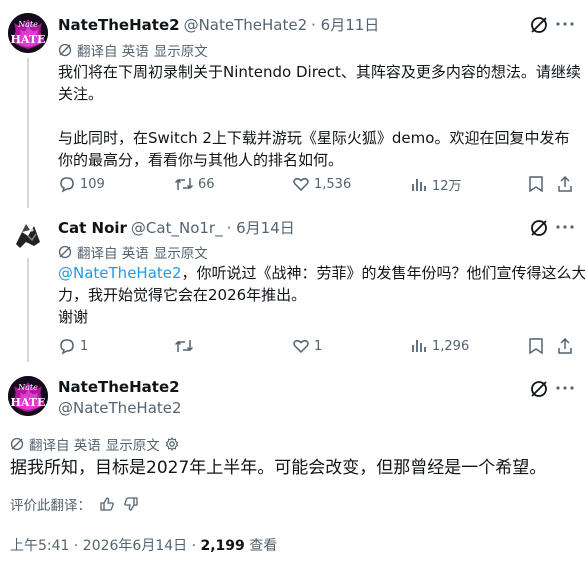 This screenshot has width=585, height=569. I want to click on settings-icon, so click(172, 444).